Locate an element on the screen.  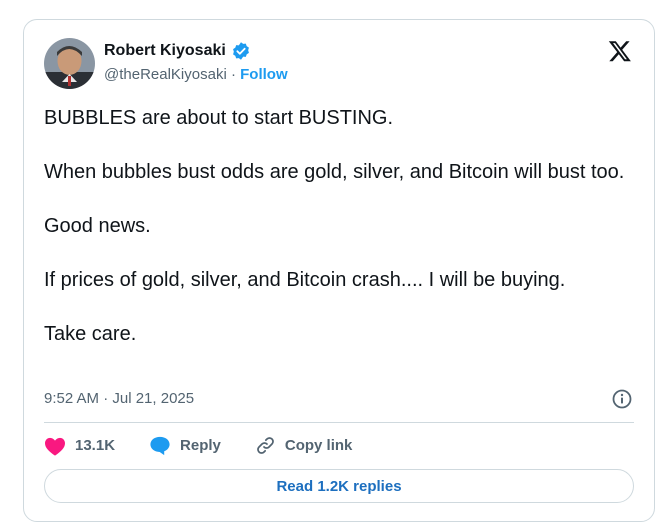
reply-button: Reply is located at coordinates (185, 445).